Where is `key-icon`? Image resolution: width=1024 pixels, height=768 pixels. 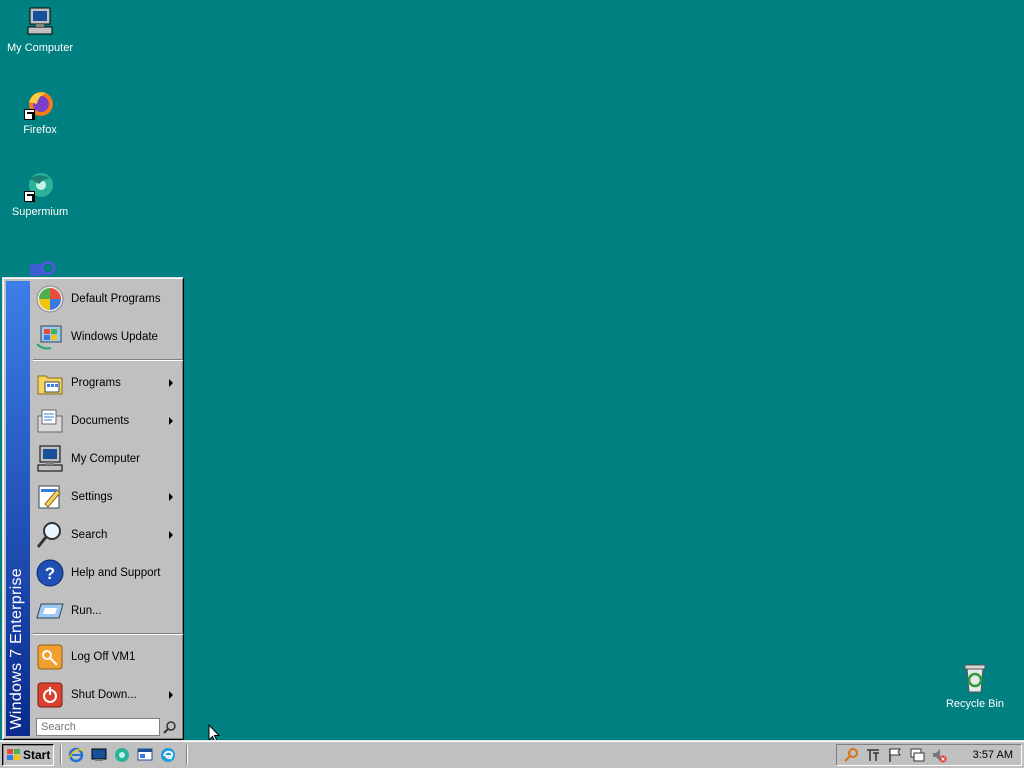 key-icon is located at coordinates (851, 755).